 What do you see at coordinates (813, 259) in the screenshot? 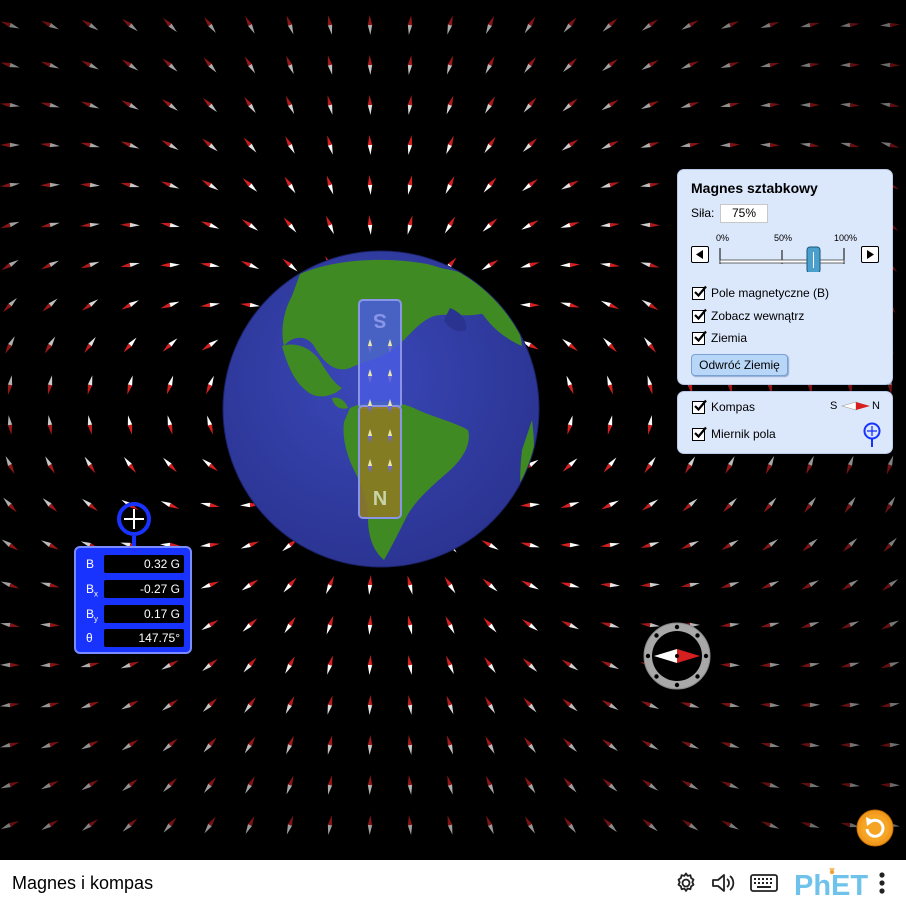
I see `strength-slider-thumb` at bounding box center [813, 259].